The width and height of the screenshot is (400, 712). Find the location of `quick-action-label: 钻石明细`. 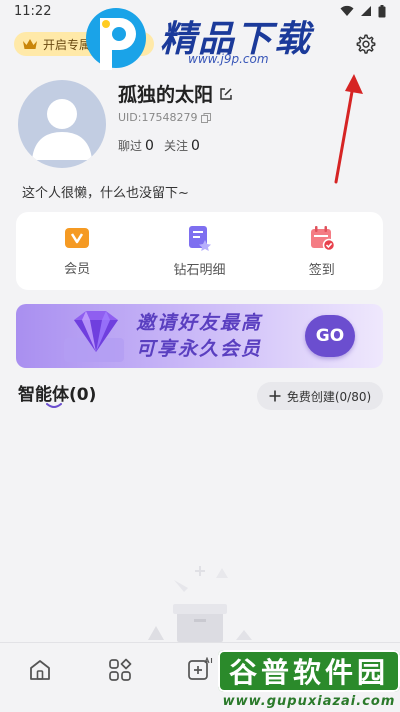

quick-action-label: 钻石明细 is located at coordinates (199, 270).